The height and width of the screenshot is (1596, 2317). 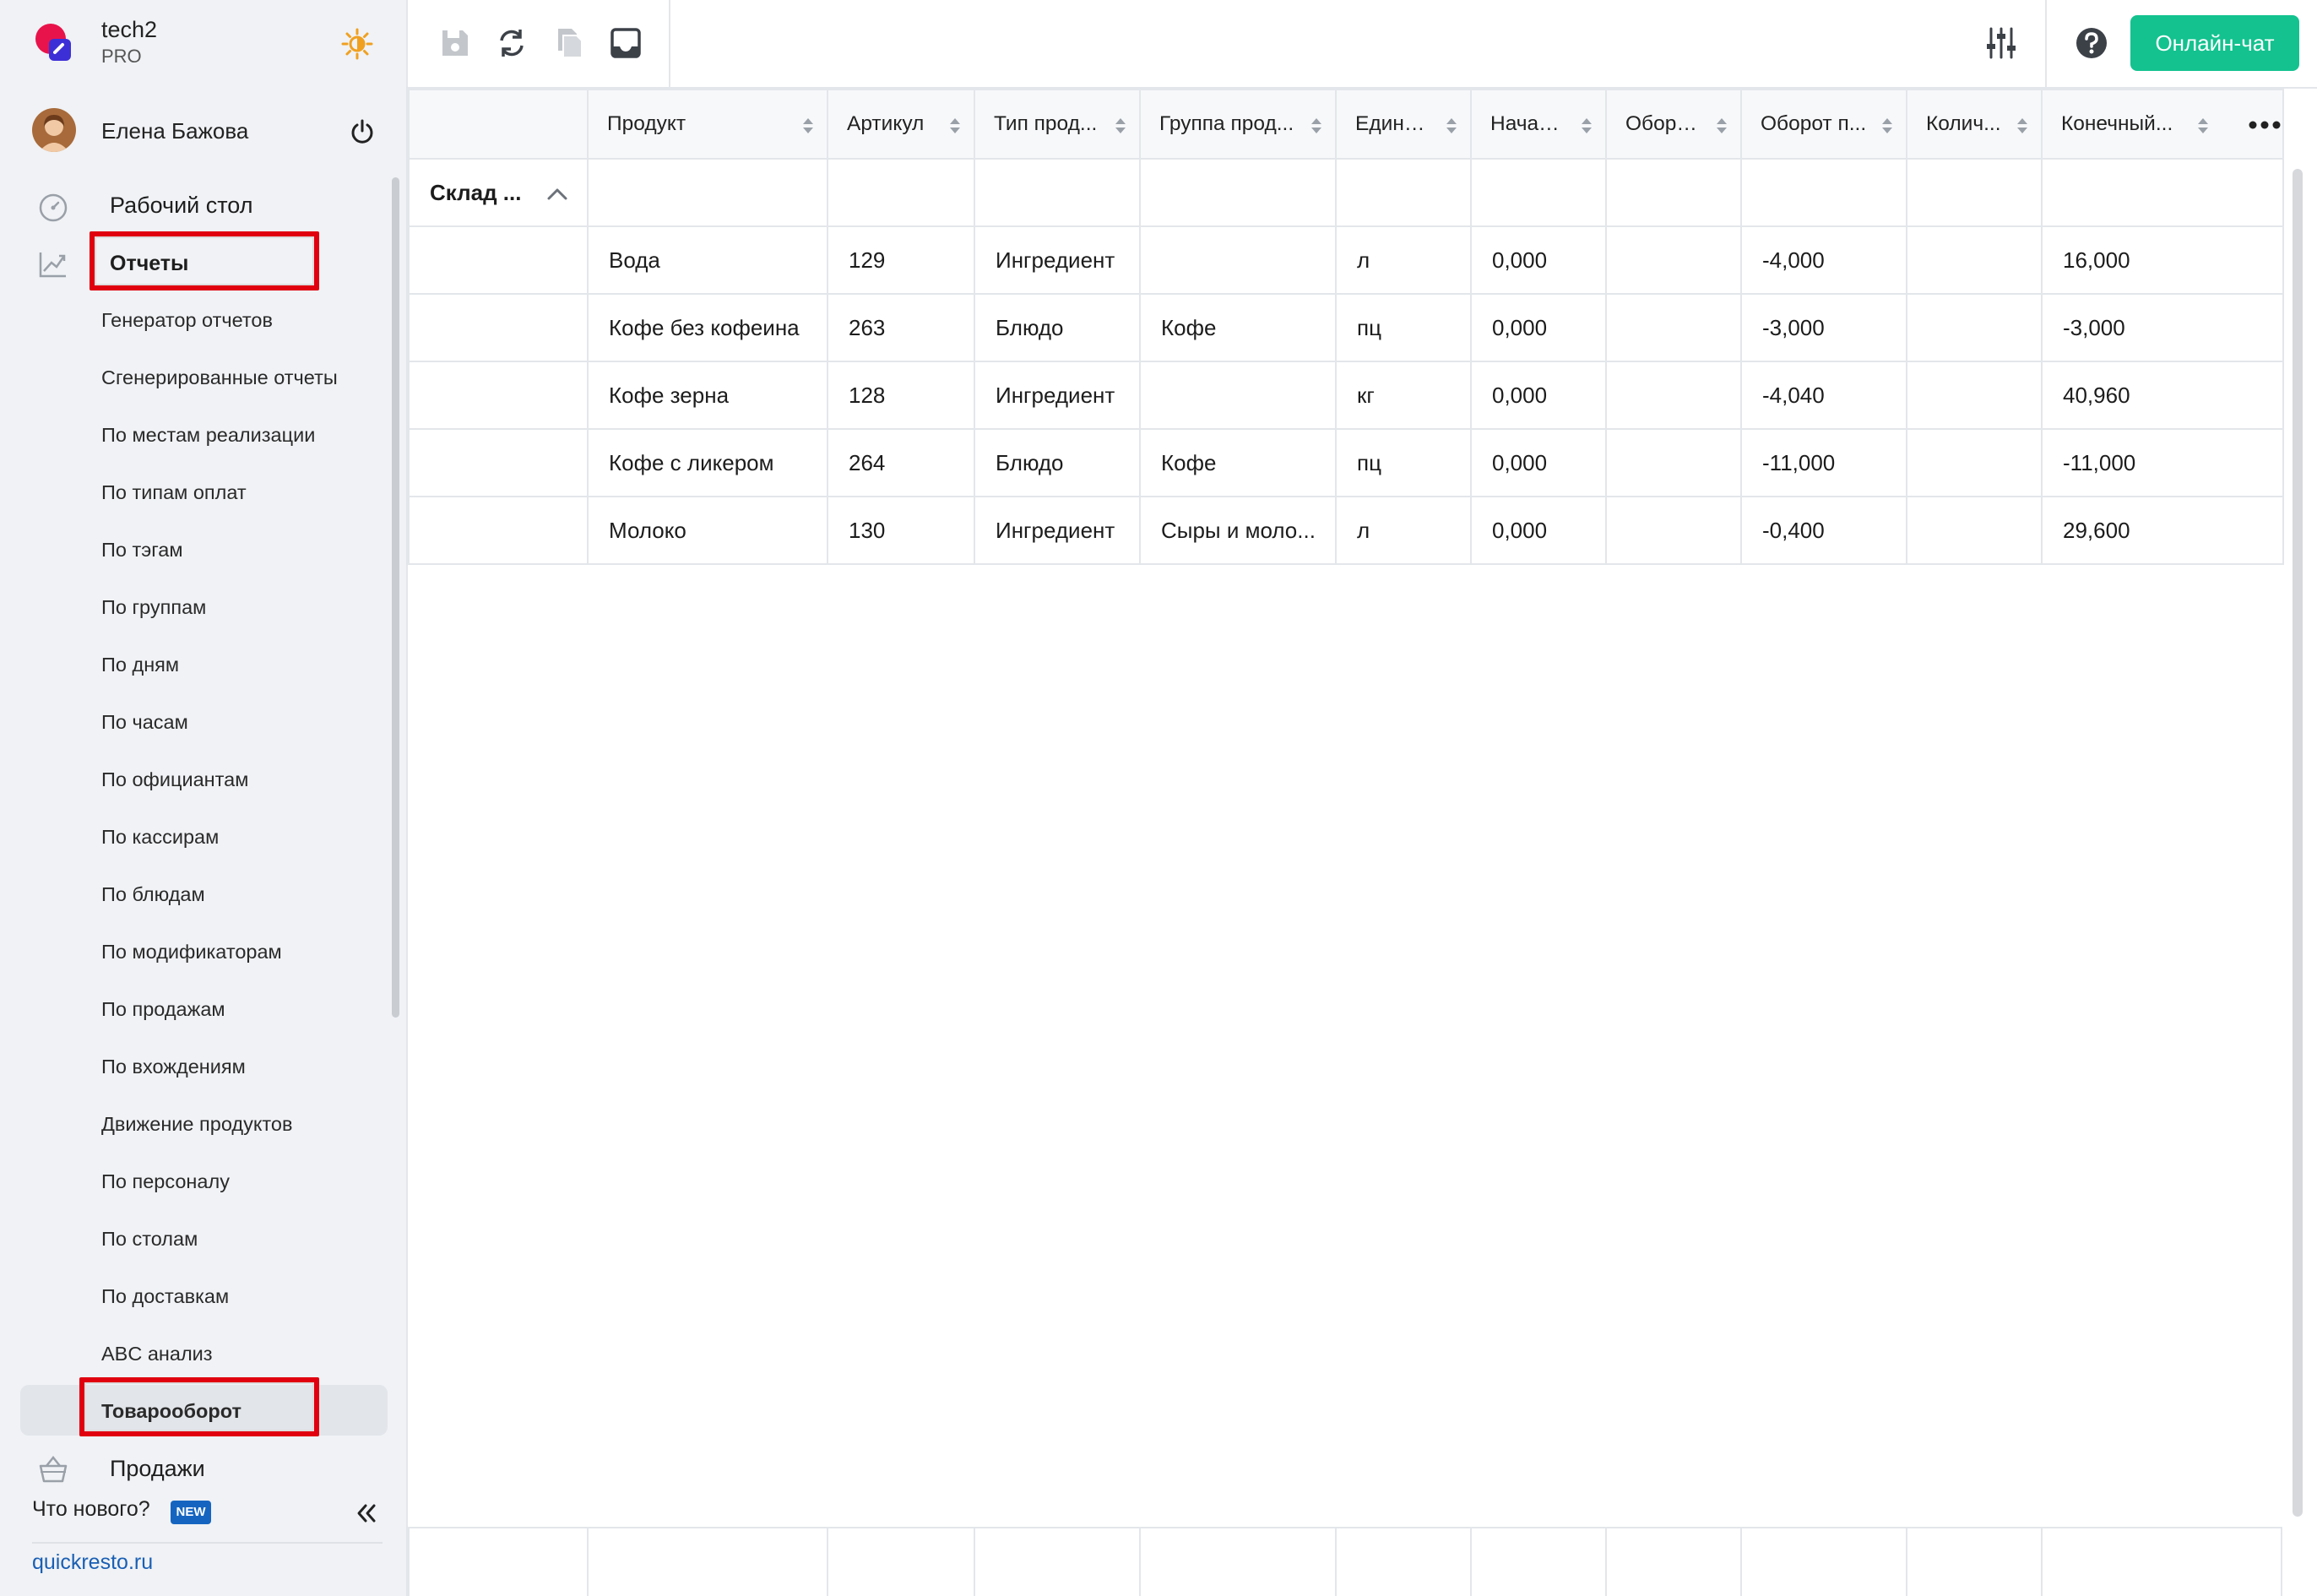 I want to click on report-item: ABC анализ, so click(x=196, y=1352).